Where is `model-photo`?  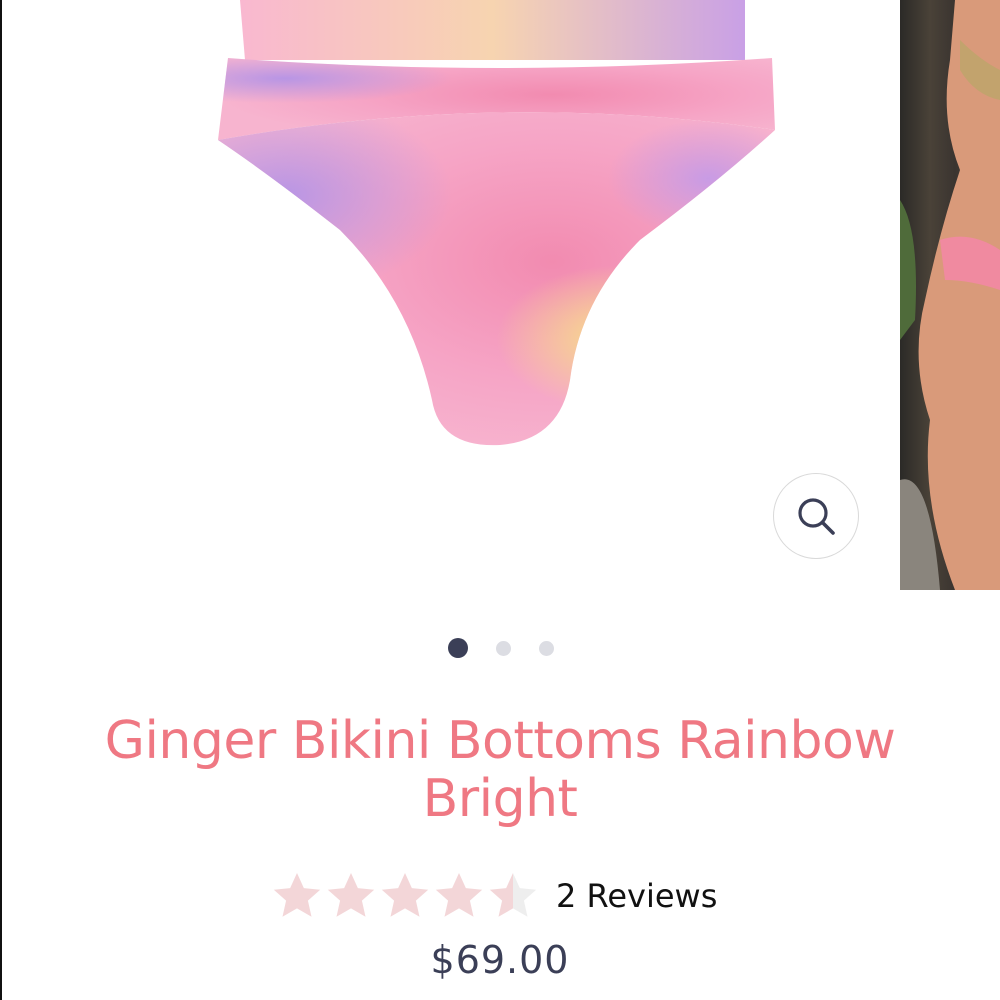
model-photo is located at coordinates (950, 295).